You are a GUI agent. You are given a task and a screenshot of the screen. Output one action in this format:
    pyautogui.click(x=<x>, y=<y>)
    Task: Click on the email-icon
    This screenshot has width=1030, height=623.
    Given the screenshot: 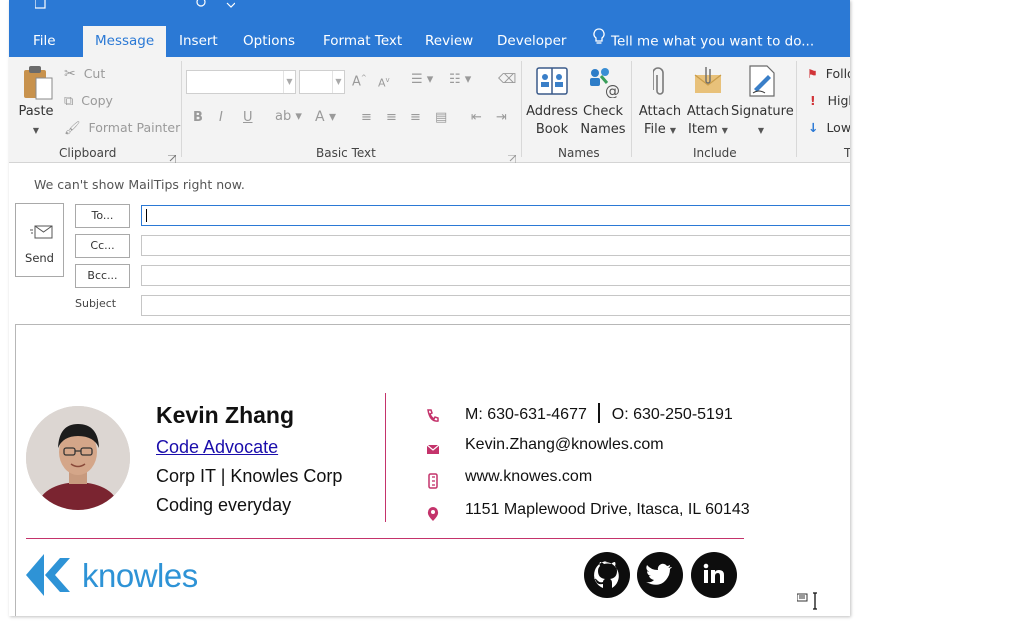 What is the action you would take?
    pyautogui.click(x=433, y=449)
    